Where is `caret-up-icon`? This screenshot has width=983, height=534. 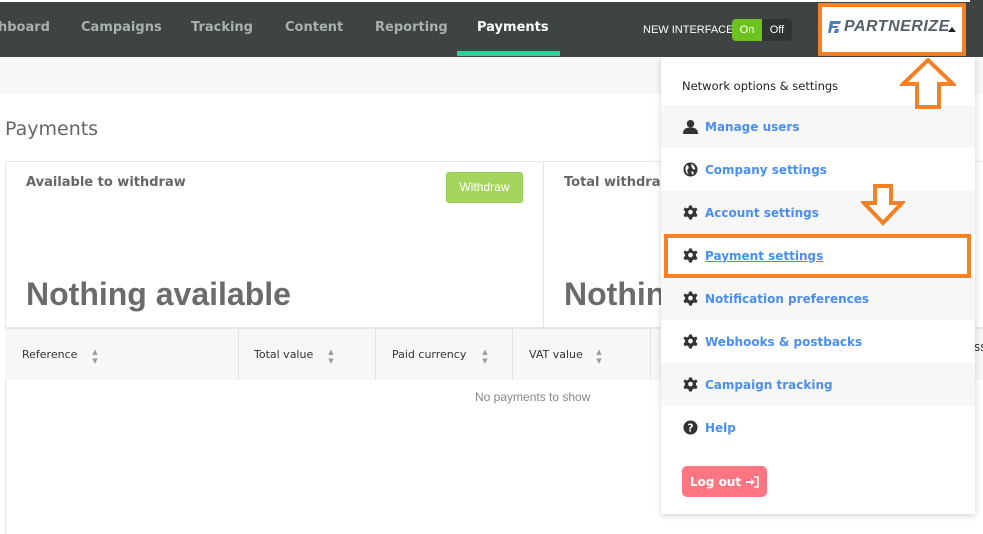 caret-up-icon is located at coordinates (952, 29).